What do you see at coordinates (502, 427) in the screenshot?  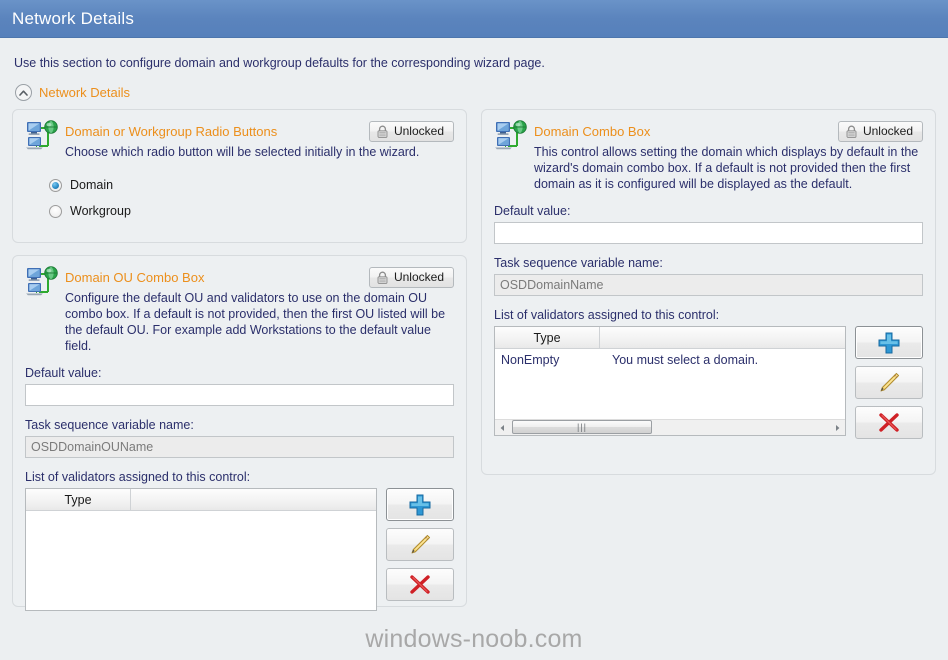 I see `triangle-left-icon` at bounding box center [502, 427].